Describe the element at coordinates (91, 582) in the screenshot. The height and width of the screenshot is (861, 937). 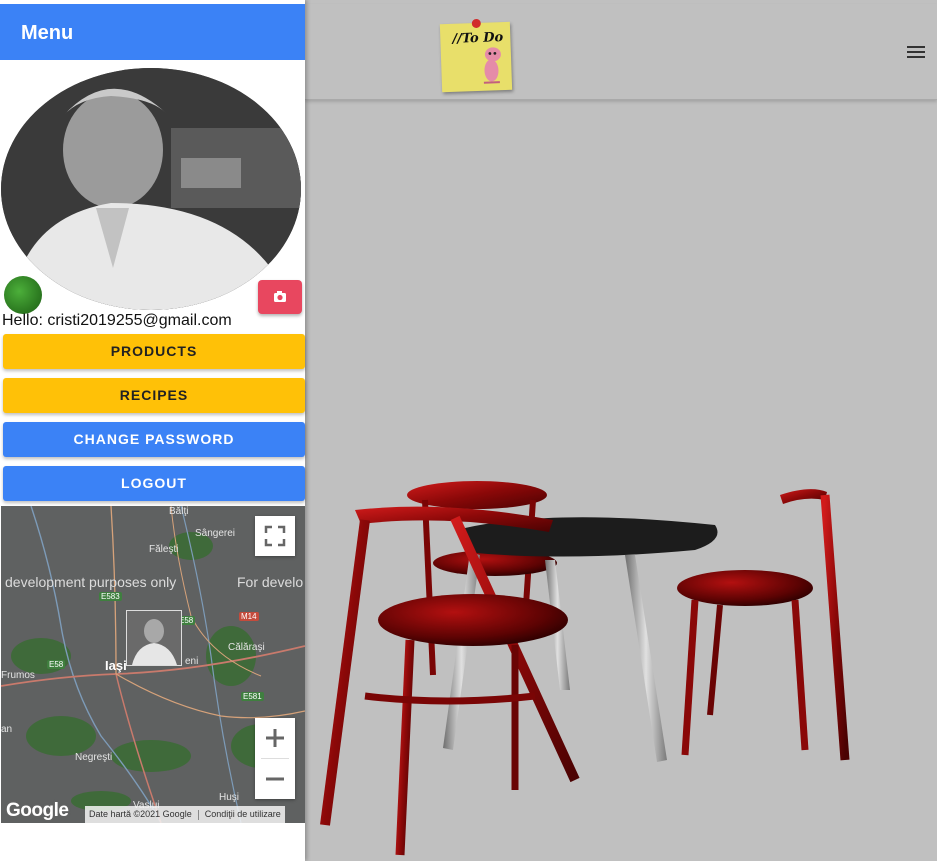
I see `map-watermark: development purposes only` at that location.